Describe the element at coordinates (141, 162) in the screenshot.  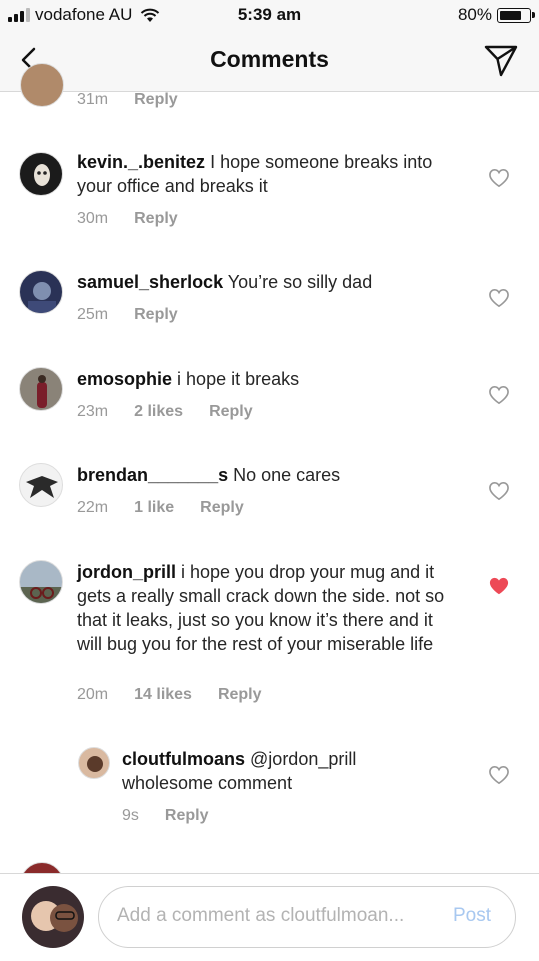
I see `comment-username: kevin._.benitez` at that location.